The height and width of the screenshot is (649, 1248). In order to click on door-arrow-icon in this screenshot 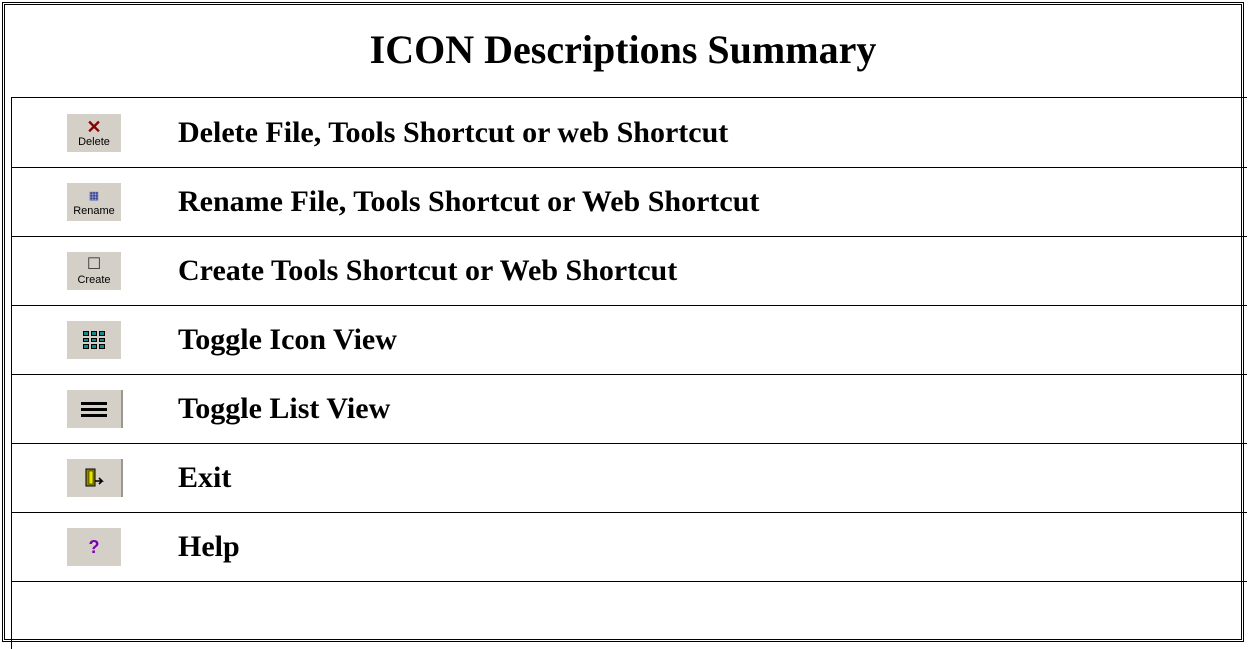, I will do `click(94, 477)`.